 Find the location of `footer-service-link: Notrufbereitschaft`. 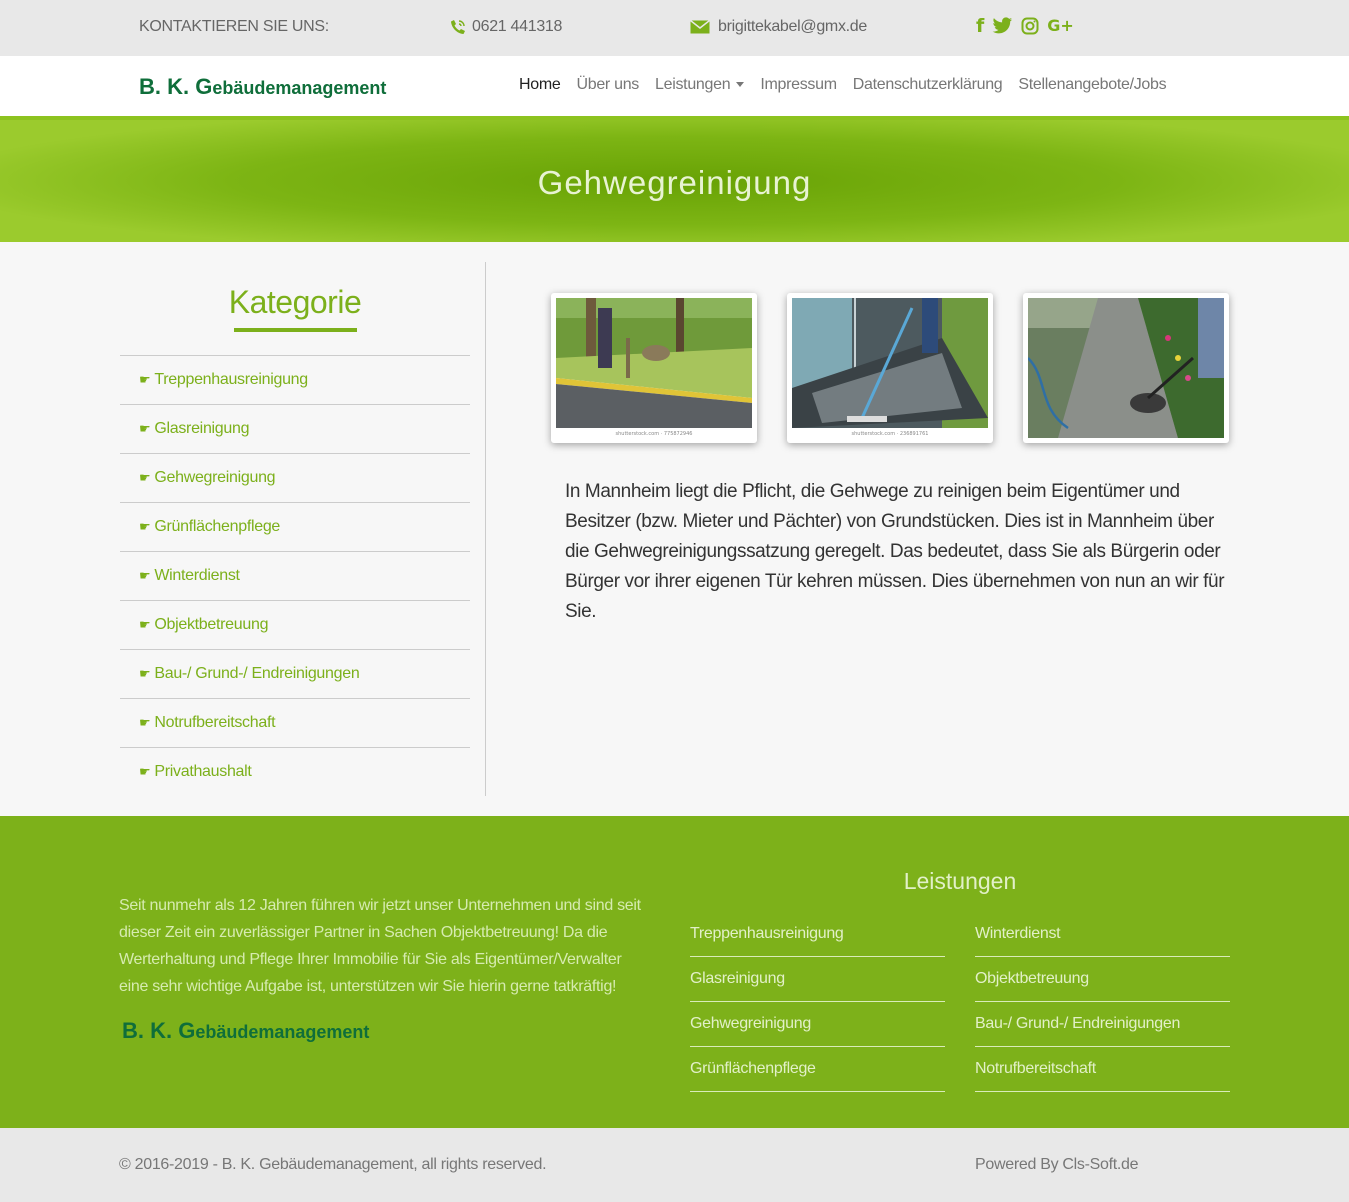

footer-service-link: Notrufbereitschaft is located at coordinates (1102, 1069).